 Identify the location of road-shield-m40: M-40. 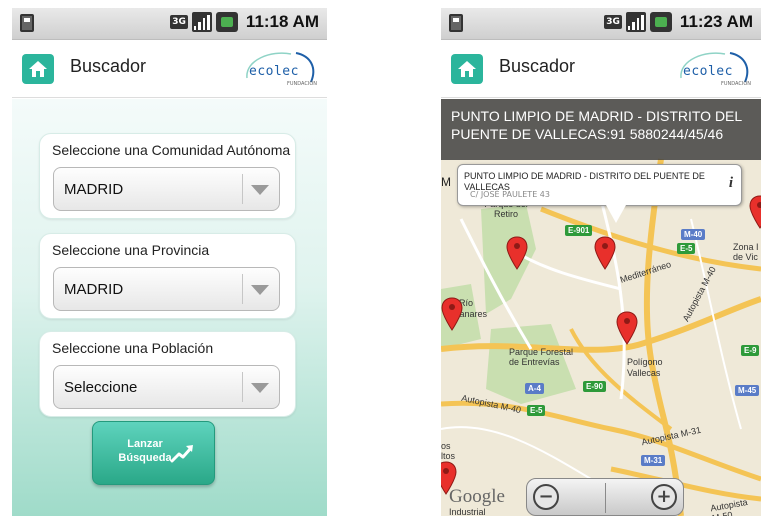
(693, 234).